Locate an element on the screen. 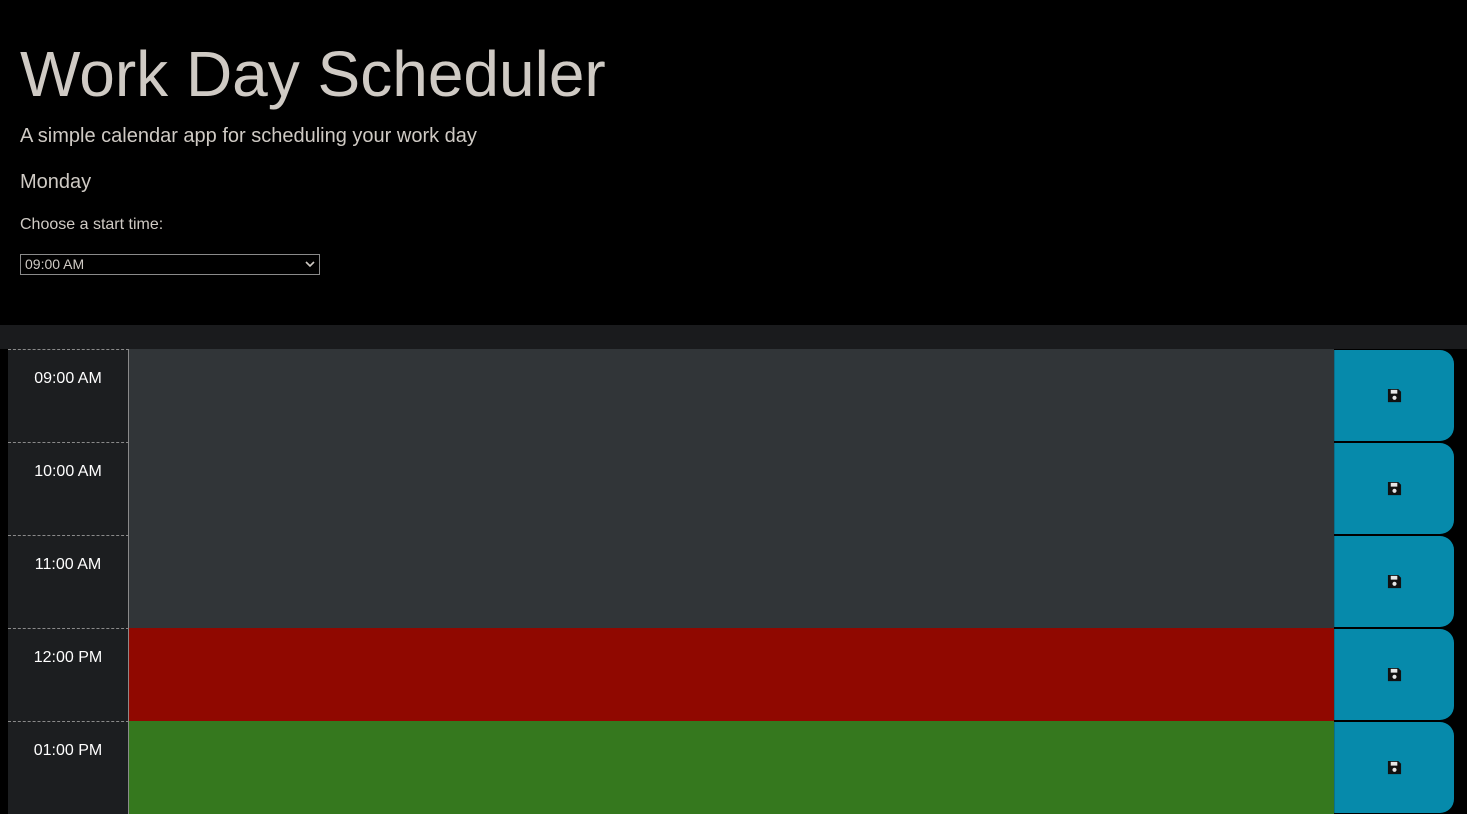  hour-label: 01:00 PM is located at coordinates (68, 767).